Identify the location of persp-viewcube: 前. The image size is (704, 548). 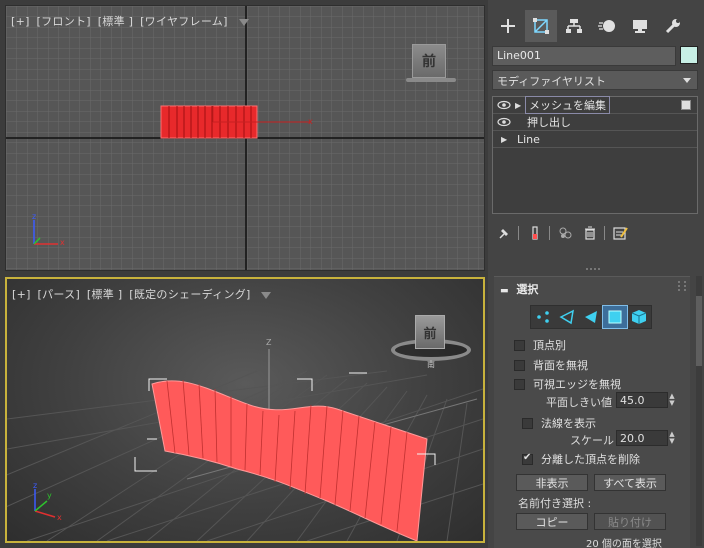
(430, 332).